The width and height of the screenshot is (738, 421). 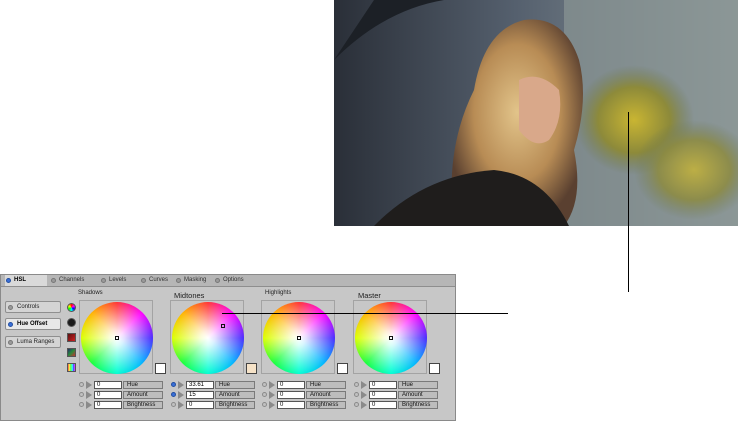 I want to click on tab-levels: Levels, so click(x=119, y=280).